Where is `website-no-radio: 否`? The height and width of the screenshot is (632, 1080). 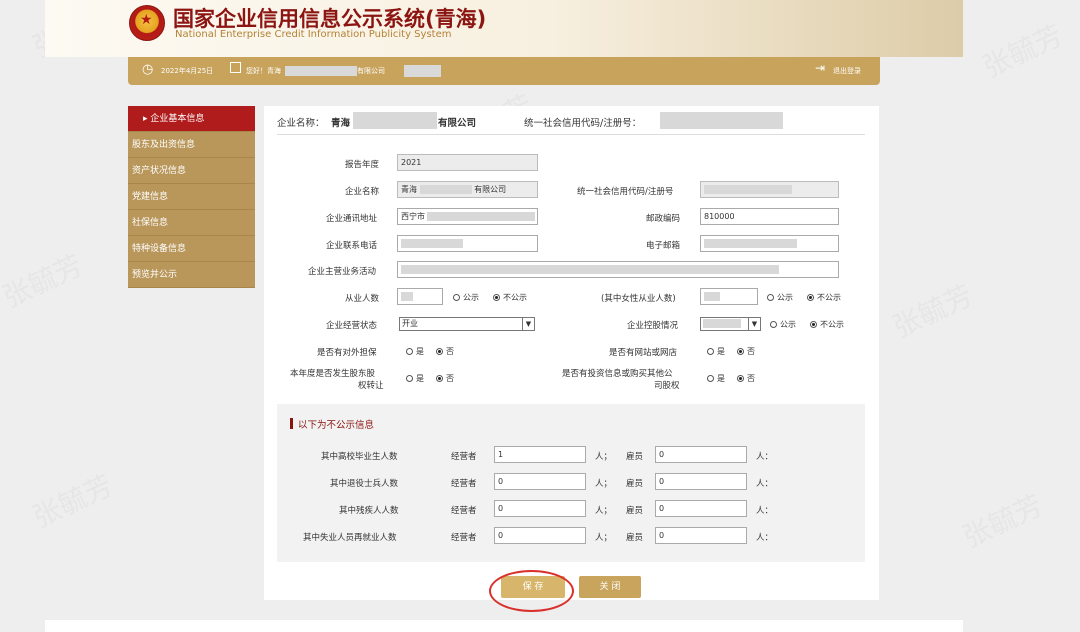
website-no-radio: 否 is located at coordinates (746, 351).